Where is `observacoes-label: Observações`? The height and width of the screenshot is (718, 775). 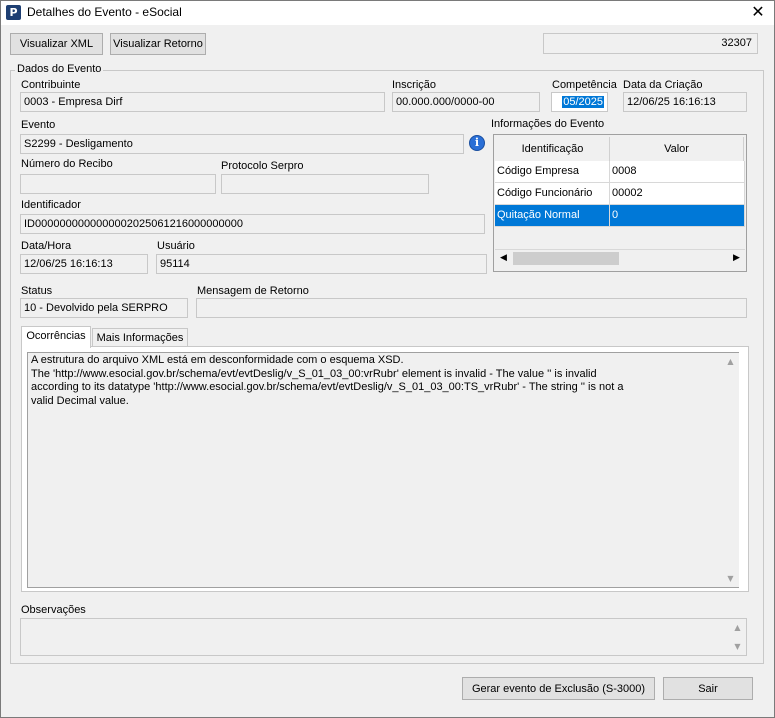
observacoes-label: Observações is located at coordinates (53, 610).